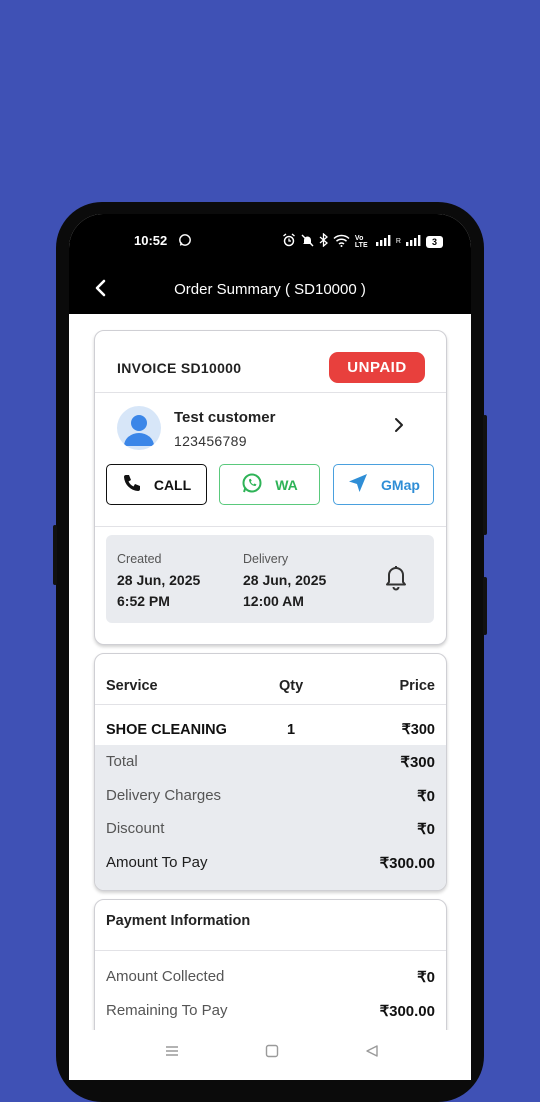 This screenshot has width=540, height=1102. Describe the element at coordinates (151, 240) in the screenshot. I see `status-time: 10:52` at that location.